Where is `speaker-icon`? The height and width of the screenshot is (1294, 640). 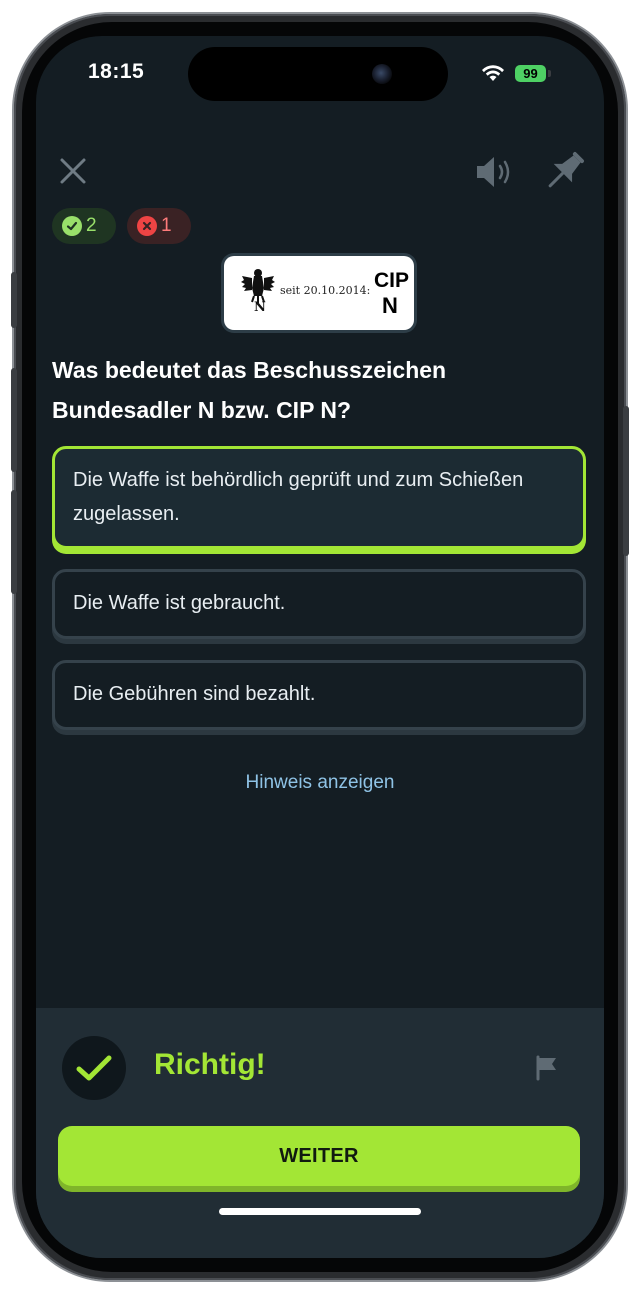
speaker-icon is located at coordinates (493, 172).